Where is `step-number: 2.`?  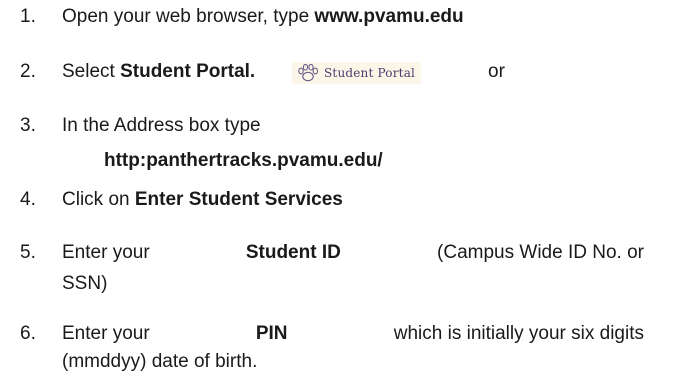
step-number: 2. is located at coordinates (28, 71).